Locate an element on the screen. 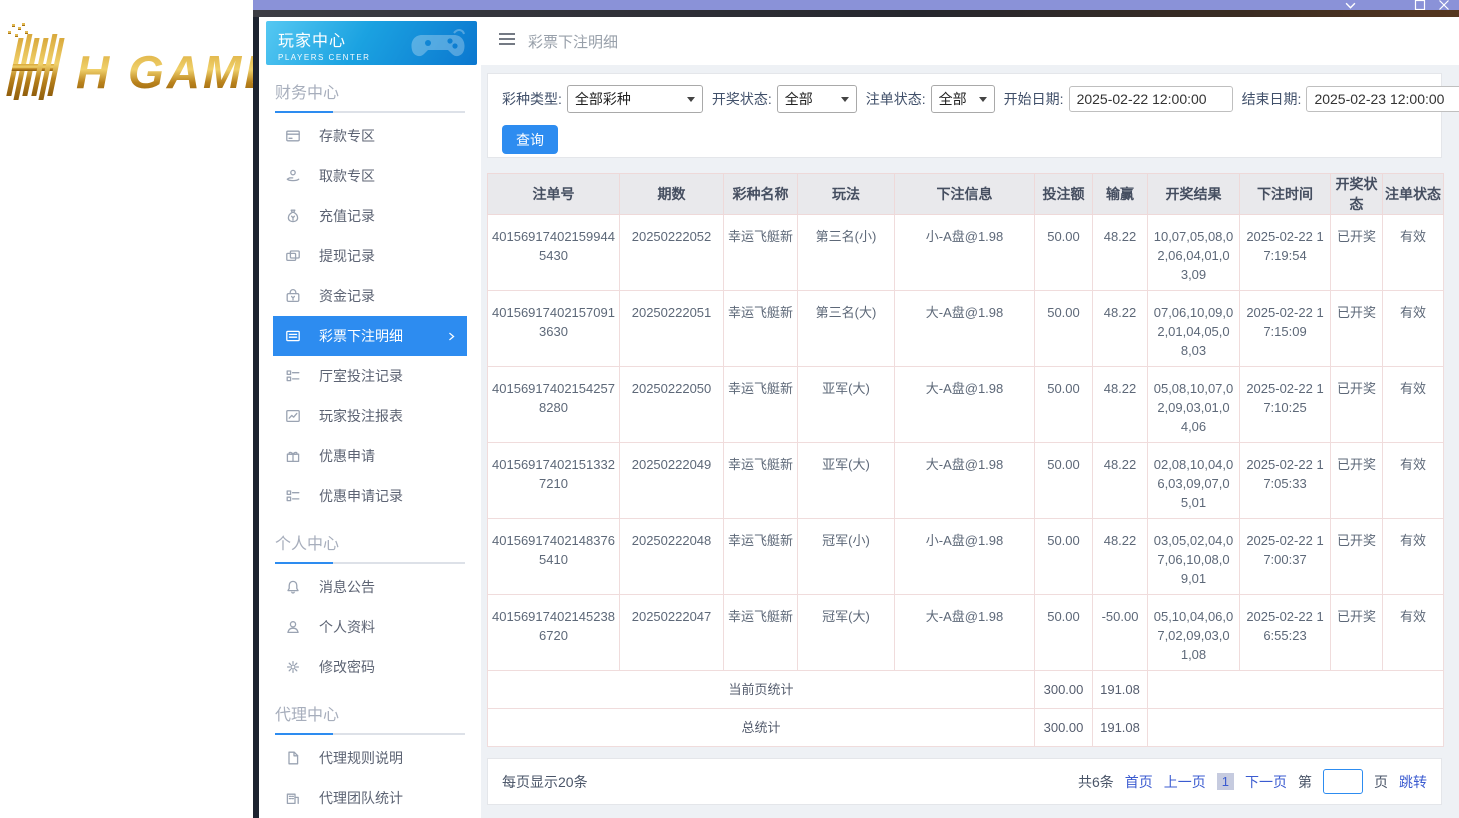 The width and height of the screenshot is (1459, 818). cell: 20250222051 is located at coordinates (671, 328).